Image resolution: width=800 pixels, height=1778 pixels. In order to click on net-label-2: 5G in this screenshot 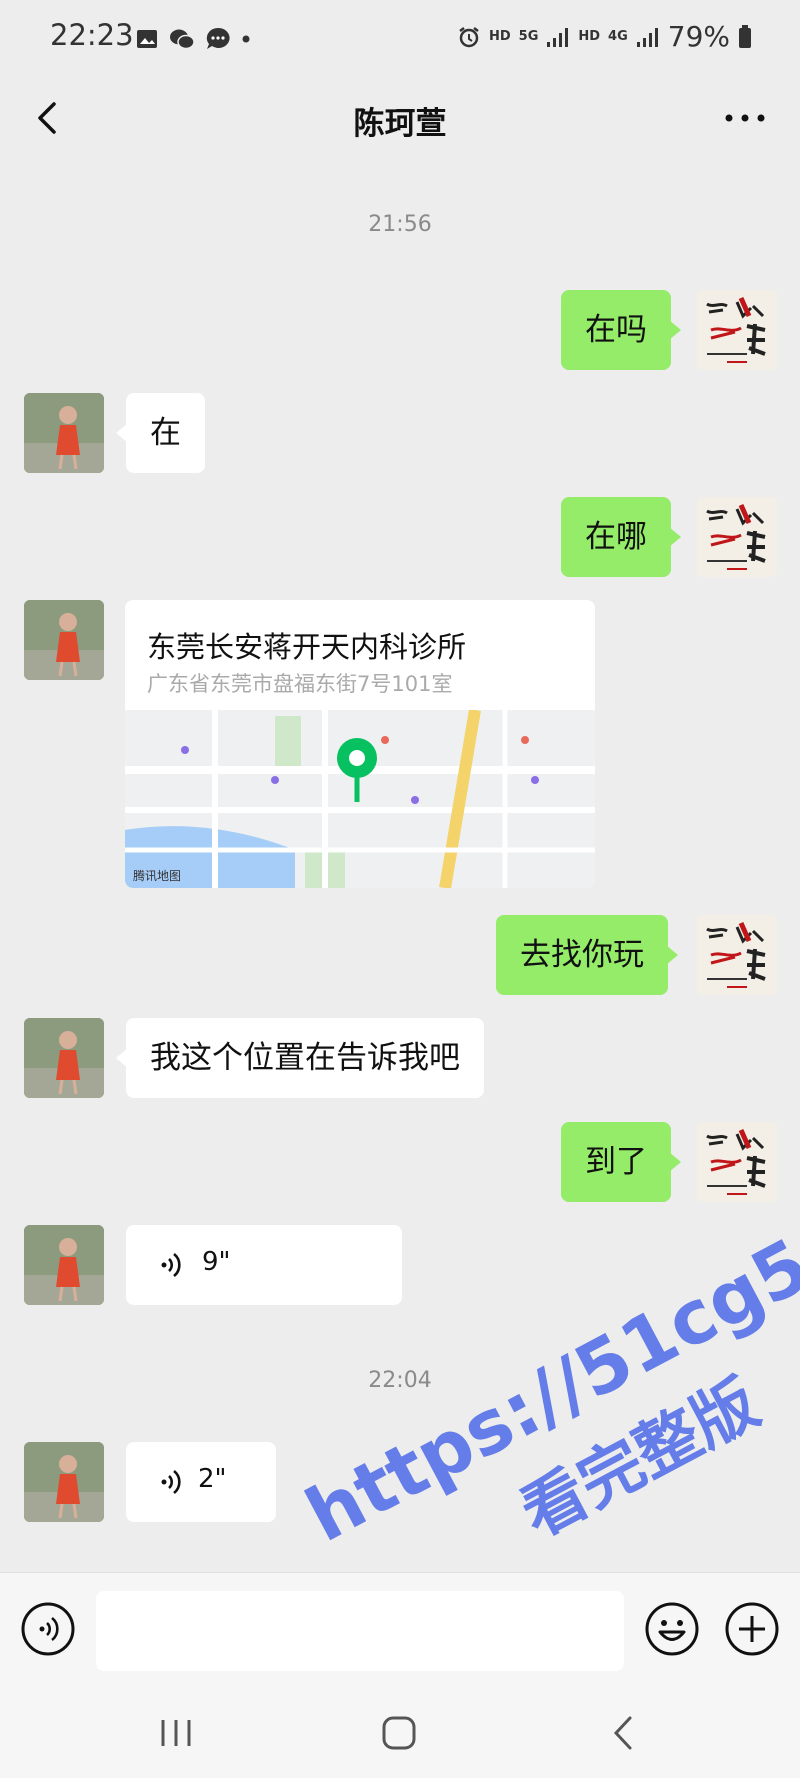, I will do `click(528, 36)`.